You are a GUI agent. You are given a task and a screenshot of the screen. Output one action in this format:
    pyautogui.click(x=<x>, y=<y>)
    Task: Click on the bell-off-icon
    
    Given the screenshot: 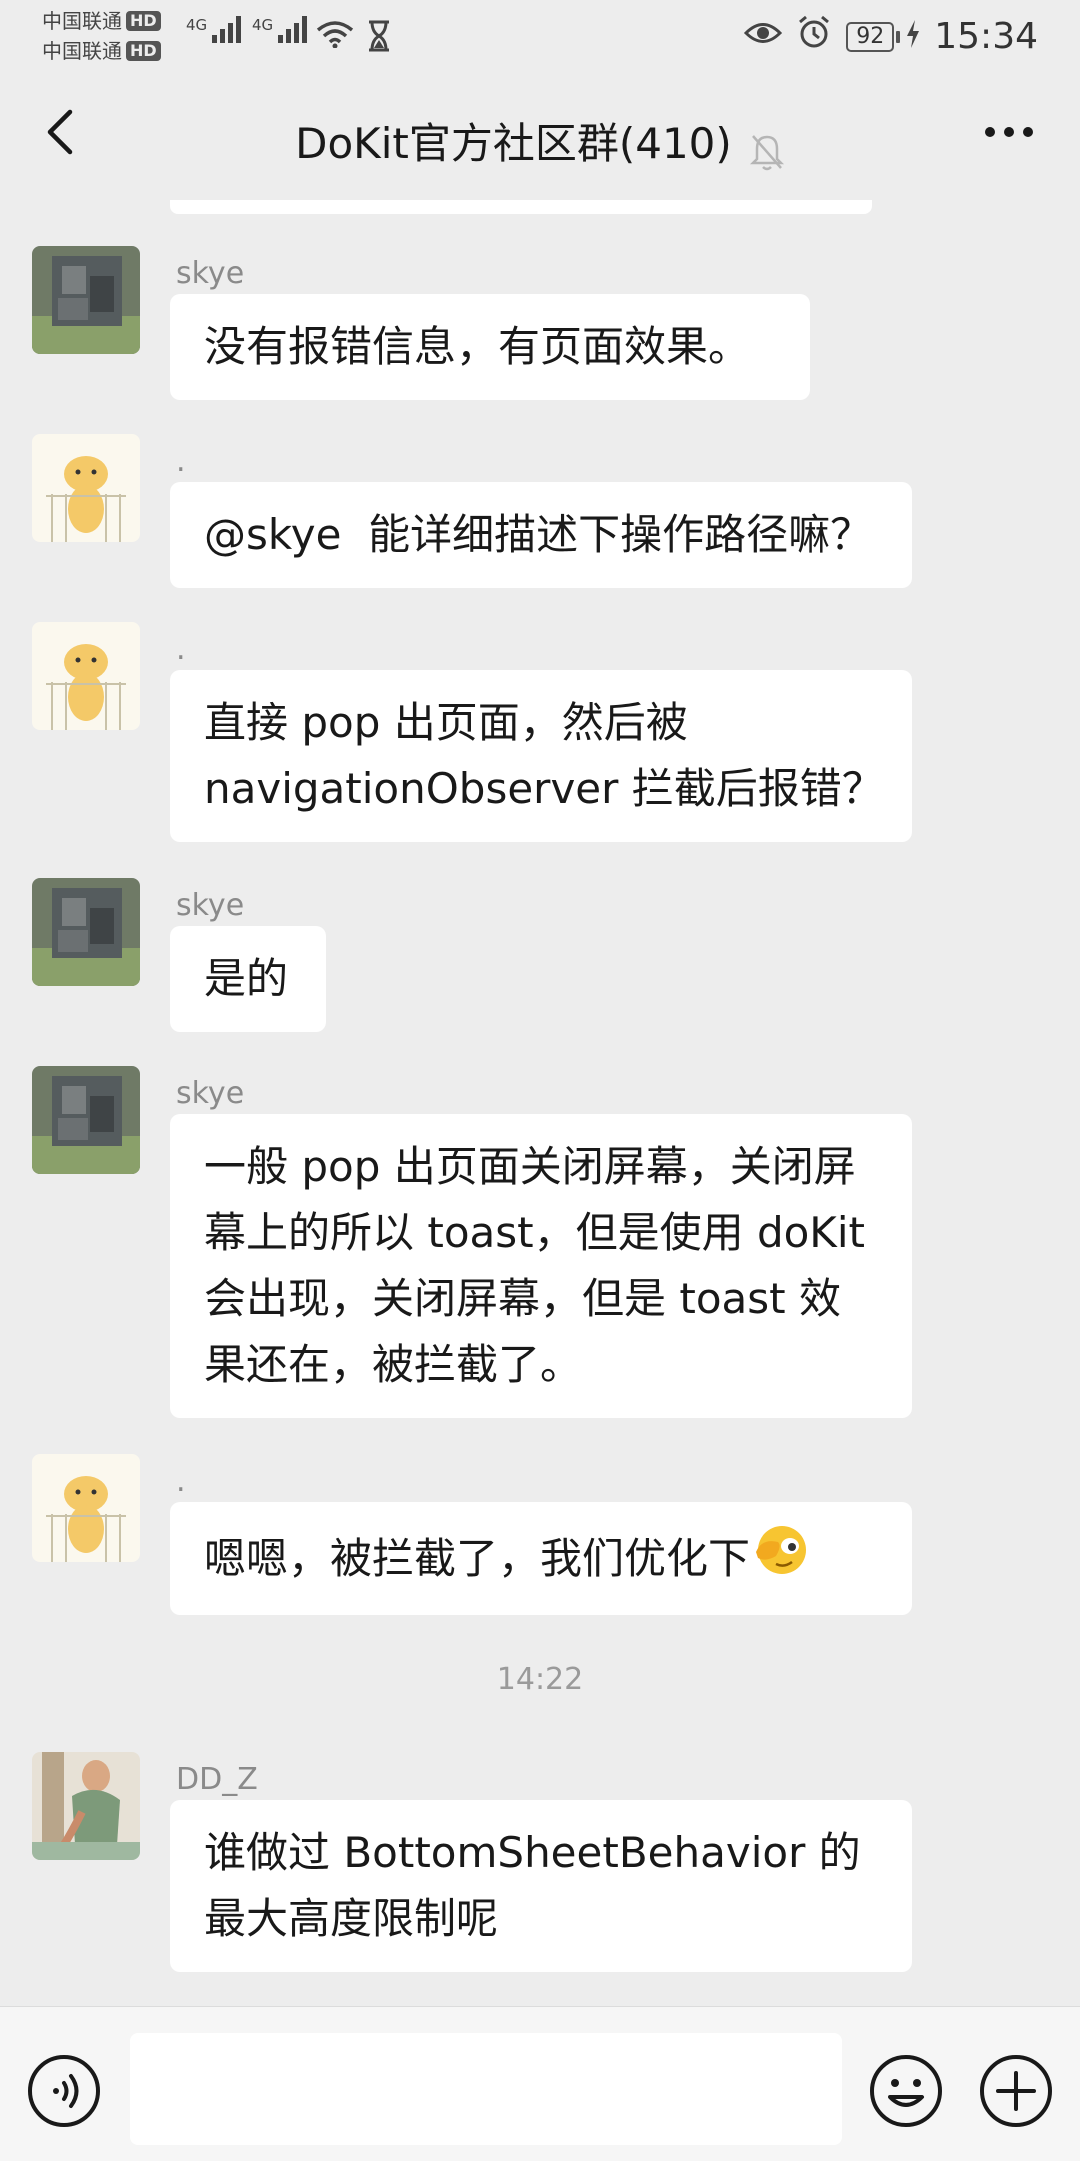 What is the action you would take?
    pyautogui.click(x=767, y=154)
    